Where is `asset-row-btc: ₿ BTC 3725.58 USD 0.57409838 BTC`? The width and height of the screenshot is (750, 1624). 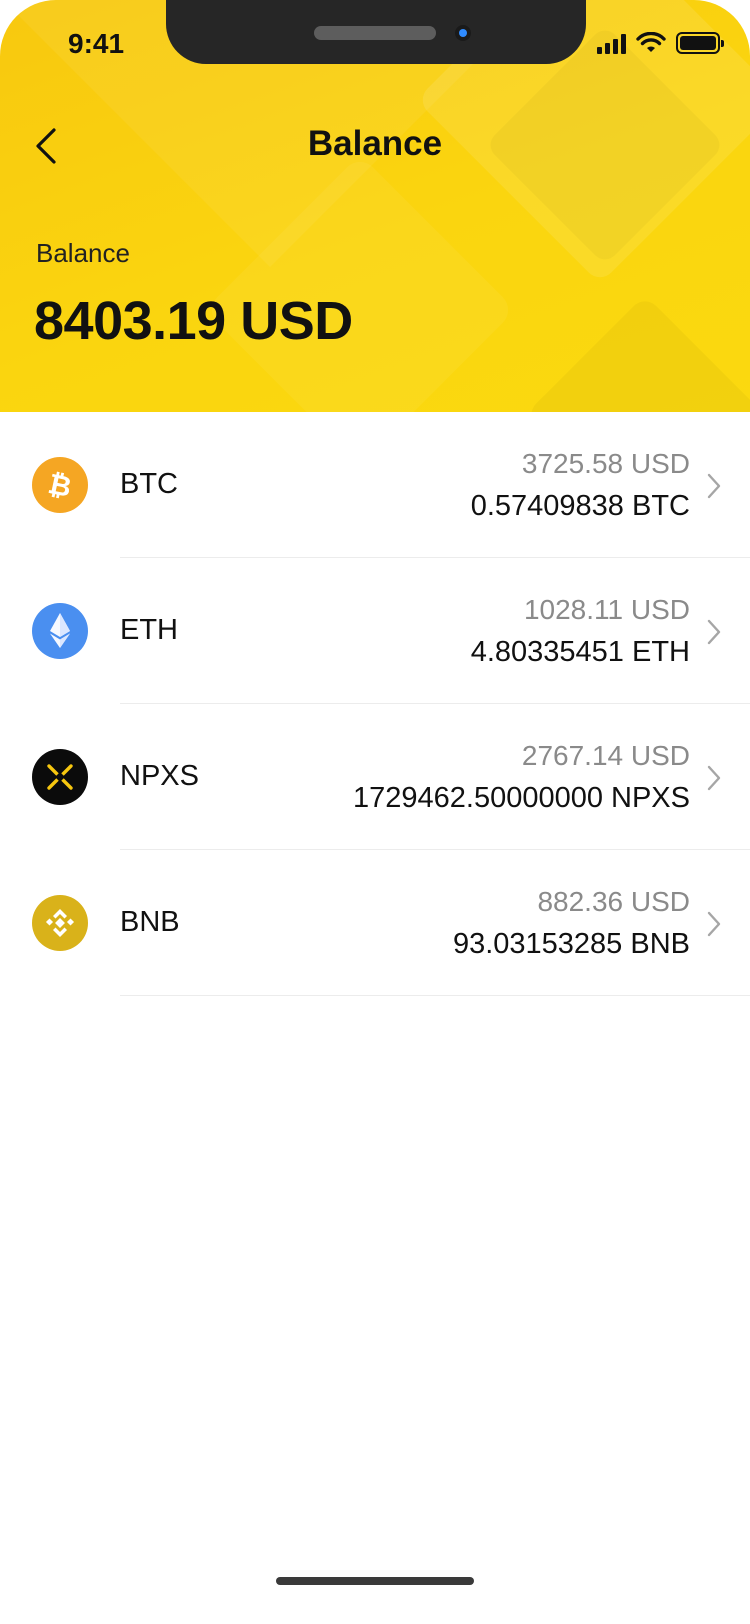
asset-row-btc: ₿ BTC 3725.58 USD 0.57409838 BTC is located at coordinates (375, 485).